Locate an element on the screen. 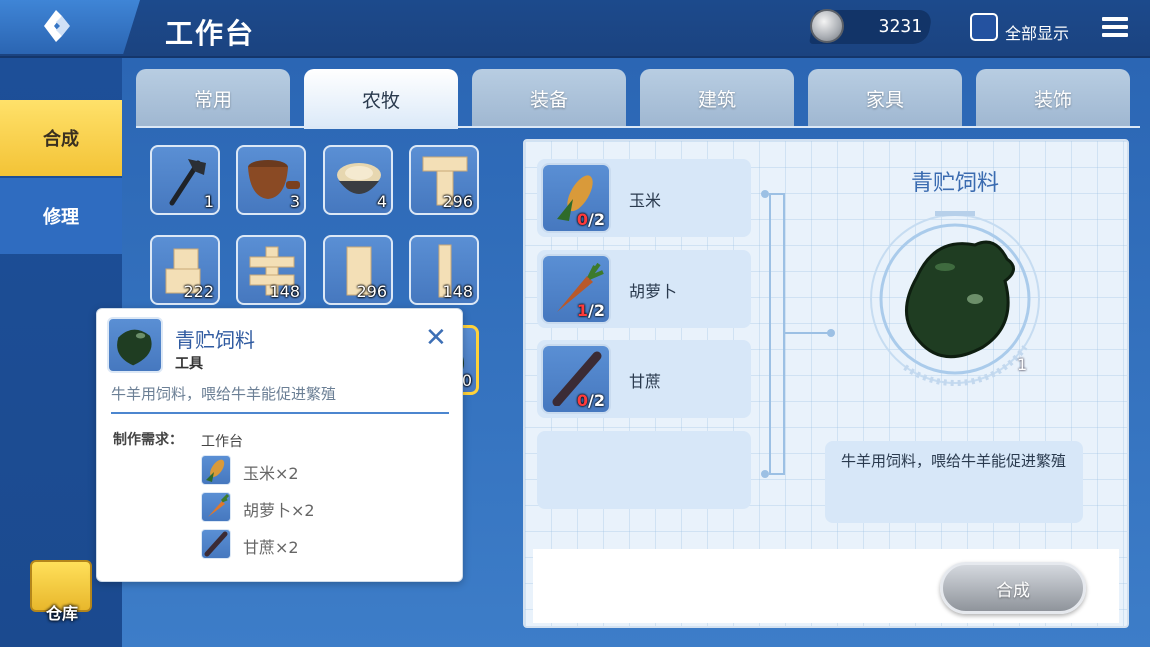 This screenshot has width=1150, height=647. ingredient-slot-empty is located at coordinates (644, 470).